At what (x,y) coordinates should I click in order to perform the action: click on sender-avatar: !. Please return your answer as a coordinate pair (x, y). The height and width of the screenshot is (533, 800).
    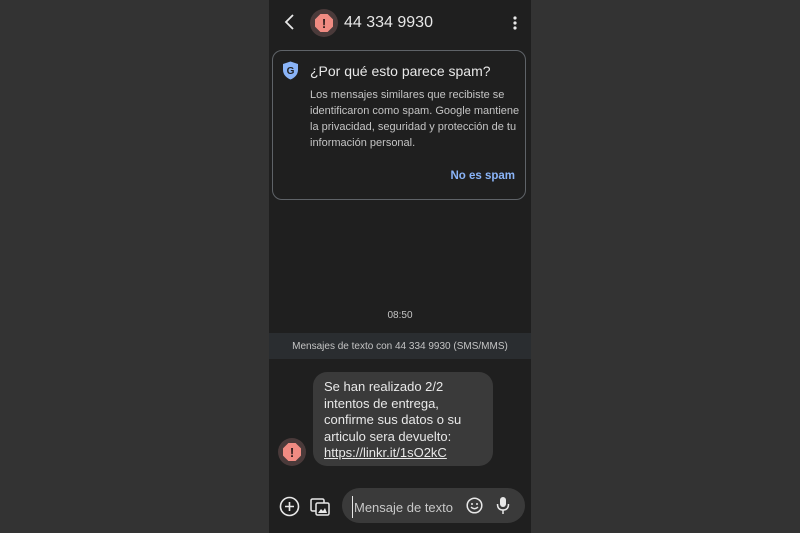
    Looking at the image, I should click on (292, 452).